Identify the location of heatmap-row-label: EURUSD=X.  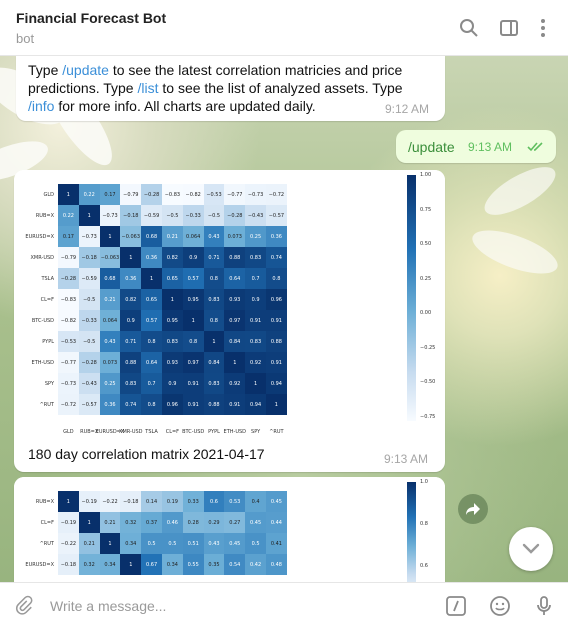
(39, 564).